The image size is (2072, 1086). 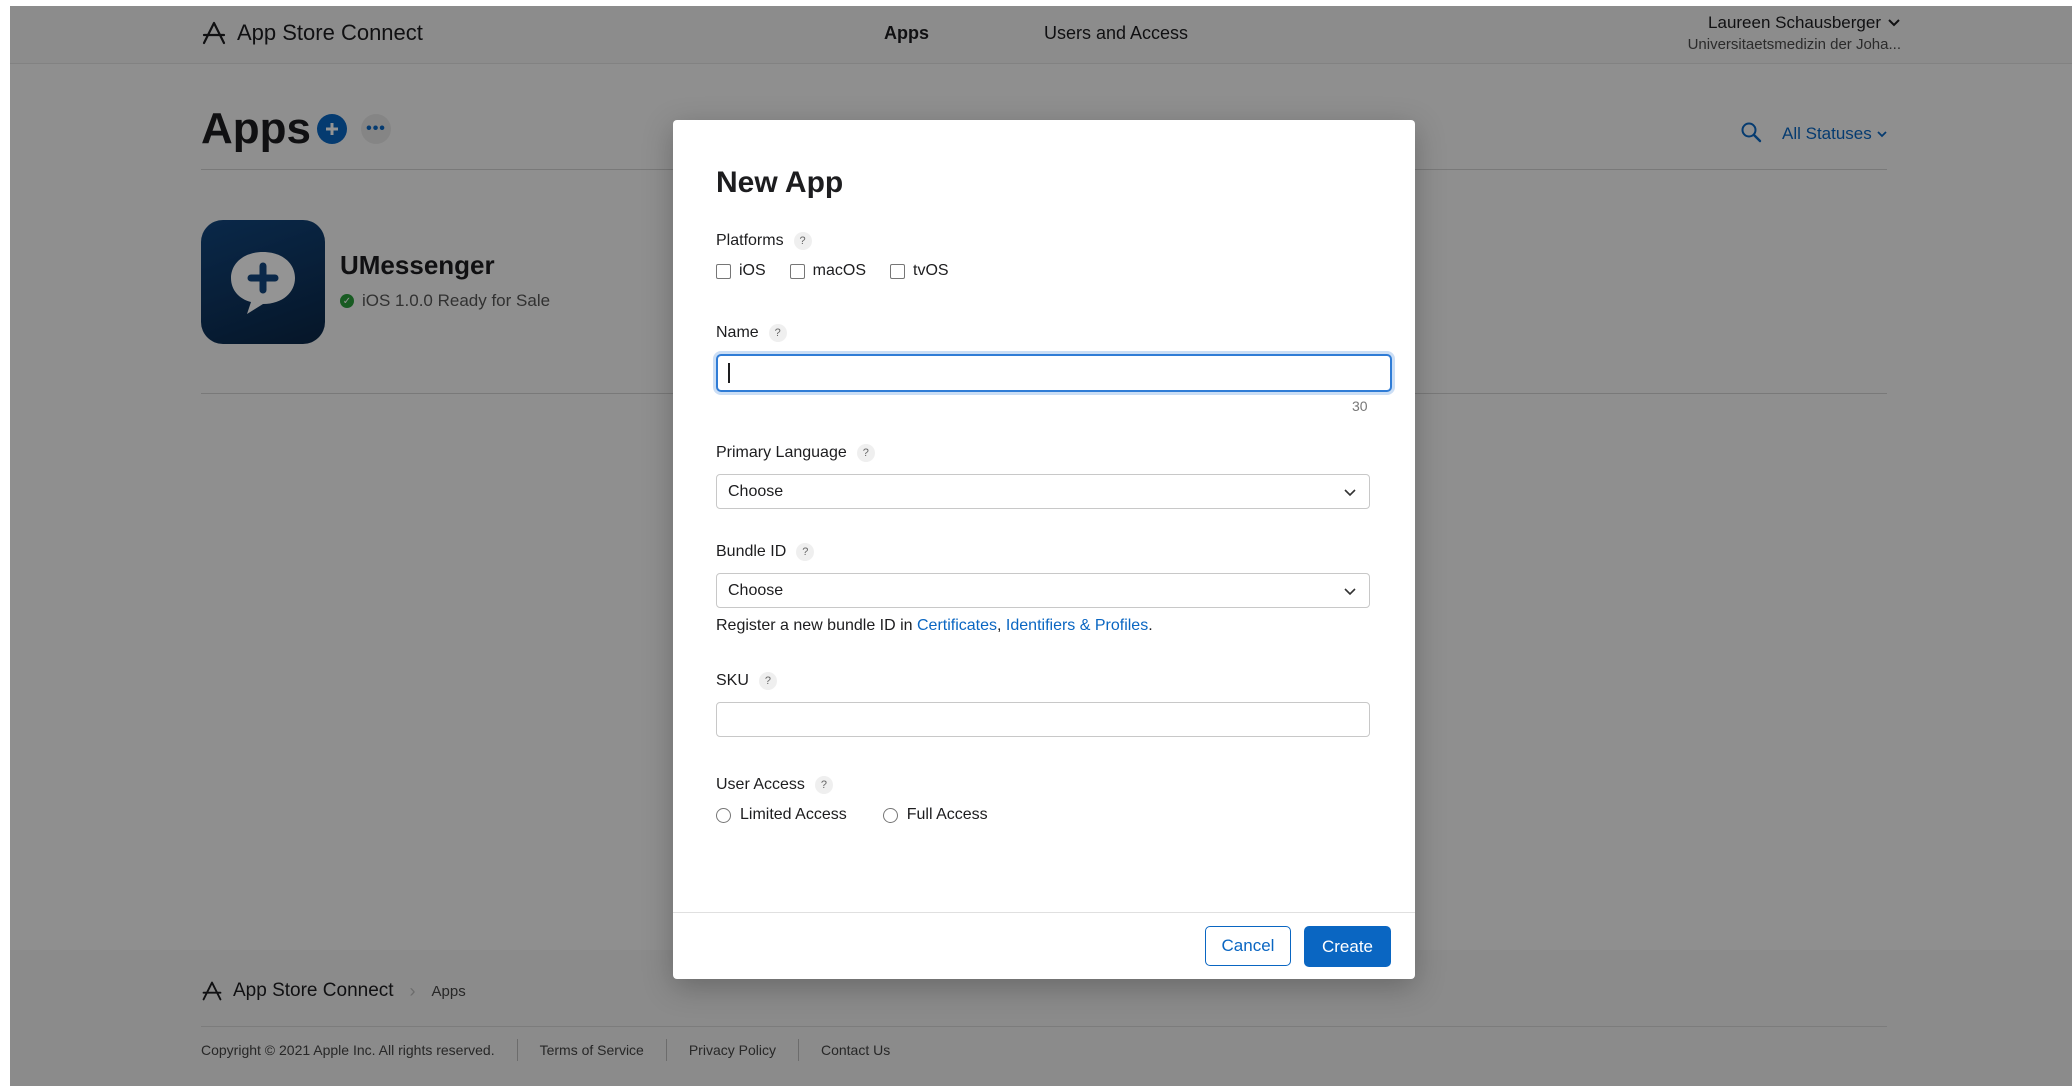 I want to click on divider, so click(x=1044, y=912).